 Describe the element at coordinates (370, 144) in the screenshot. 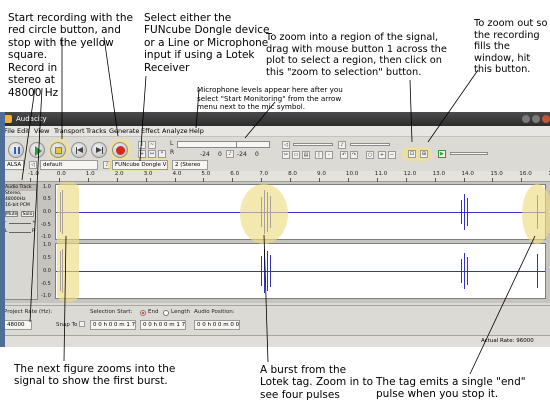

I see `record-volume-slider` at that location.